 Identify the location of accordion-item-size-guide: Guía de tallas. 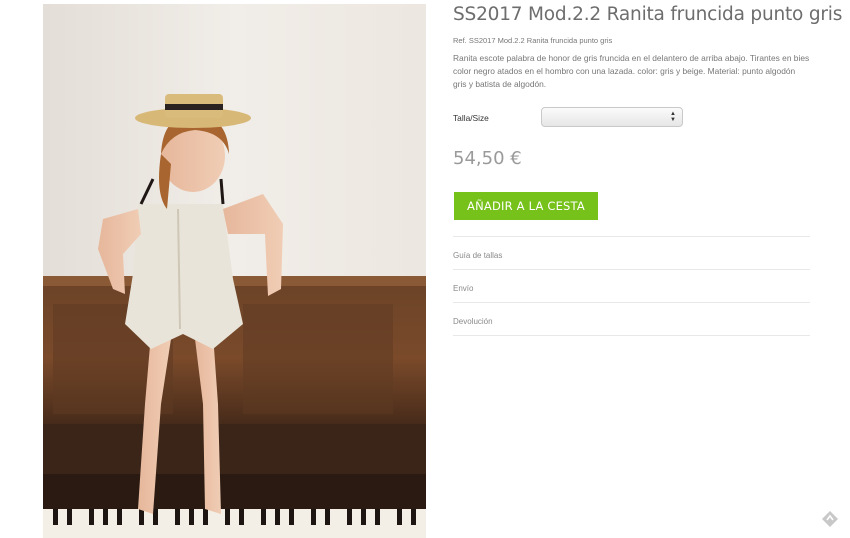
(631, 253).